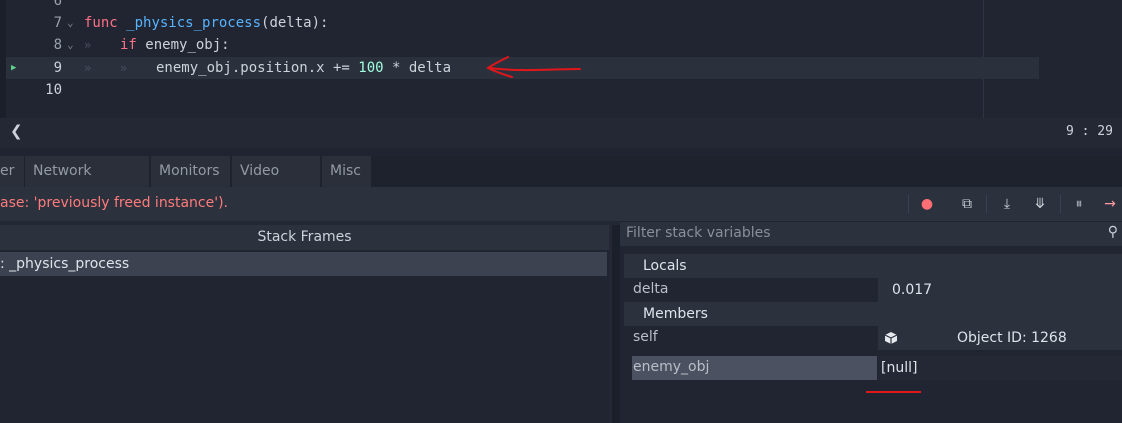 This screenshot has height=423, width=1122. What do you see at coordinates (57, 45) in the screenshot?
I see `line-number: 8` at bounding box center [57, 45].